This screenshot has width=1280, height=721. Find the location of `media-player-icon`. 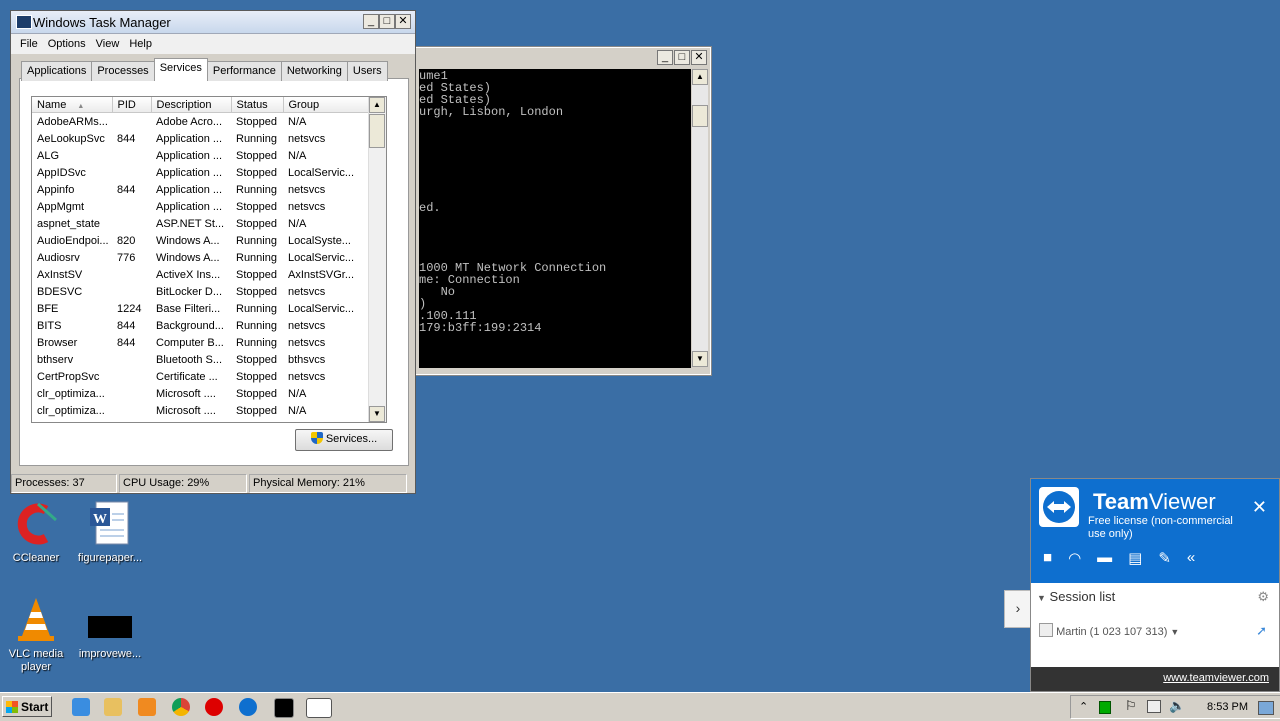

media-player-icon is located at coordinates (147, 707).